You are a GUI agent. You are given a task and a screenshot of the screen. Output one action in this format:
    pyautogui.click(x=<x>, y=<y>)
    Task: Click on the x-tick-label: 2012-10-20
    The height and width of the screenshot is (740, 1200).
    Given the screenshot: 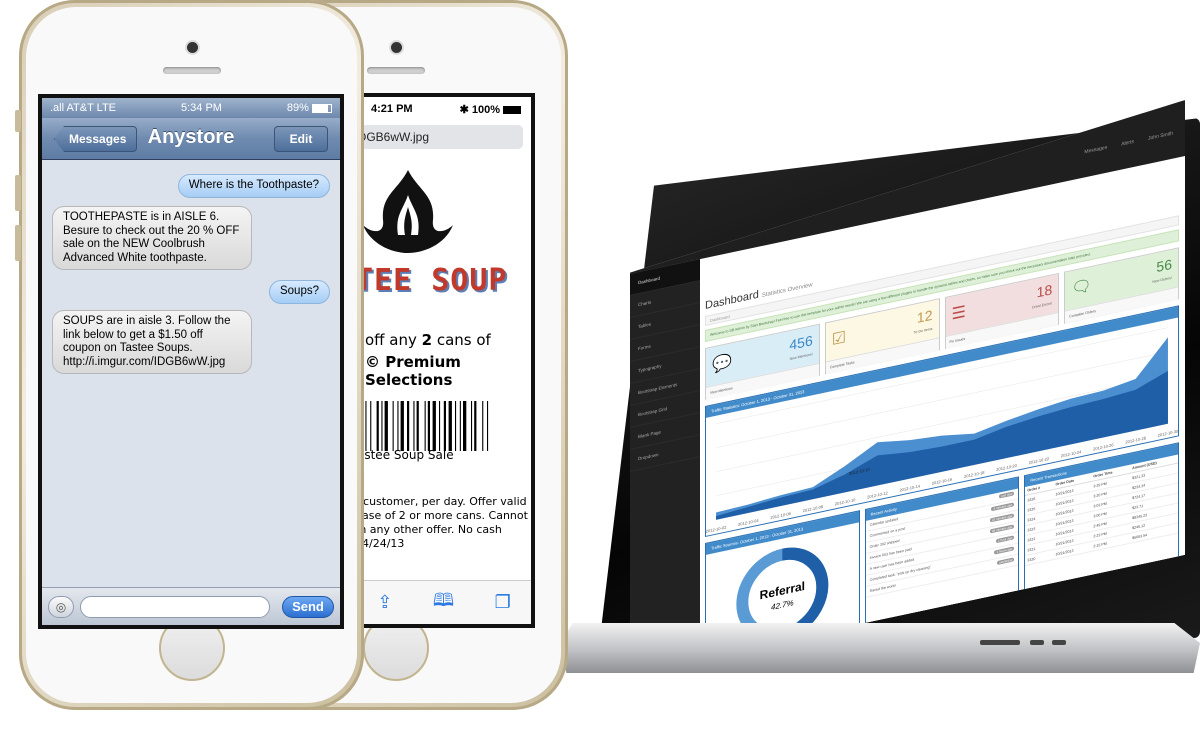 What is the action you would take?
    pyautogui.click(x=1006, y=467)
    